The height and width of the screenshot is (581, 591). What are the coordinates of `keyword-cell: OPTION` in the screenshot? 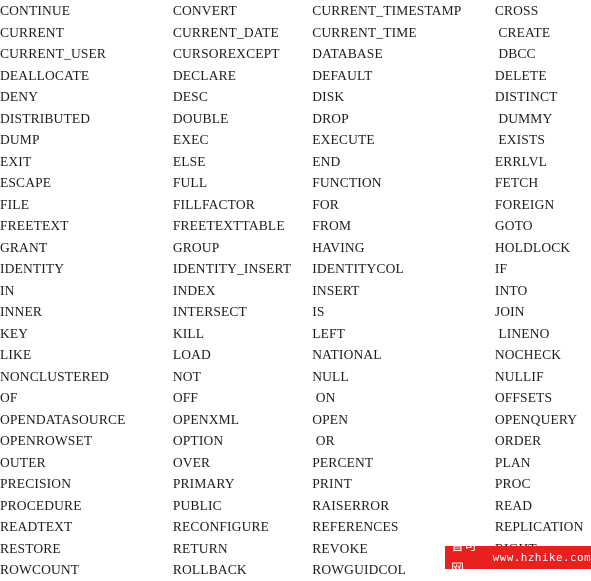 It's located at (198, 440).